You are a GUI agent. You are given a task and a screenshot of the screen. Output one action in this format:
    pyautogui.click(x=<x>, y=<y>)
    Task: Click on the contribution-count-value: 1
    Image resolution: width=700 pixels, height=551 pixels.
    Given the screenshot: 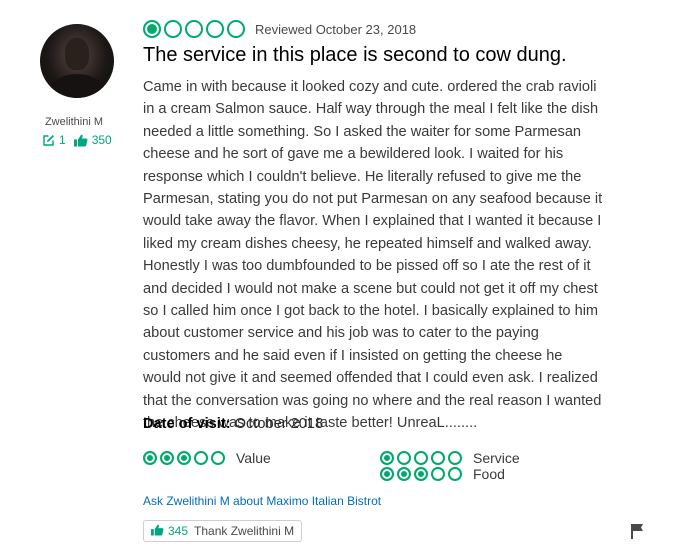 What is the action you would take?
    pyautogui.click(x=62, y=140)
    